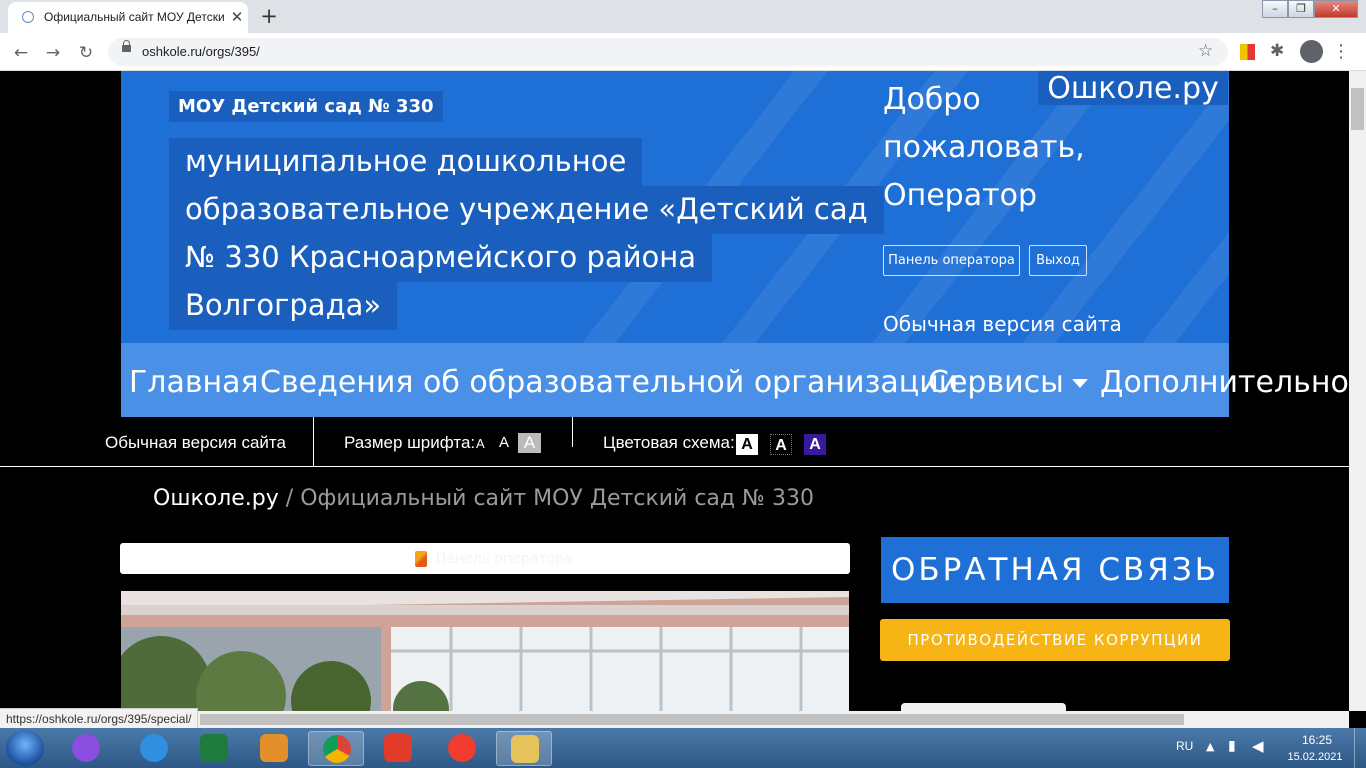 This screenshot has height=768, width=1366. What do you see at coordinates (216, 498) in the screenshot?
I see `breadcrumb-root-link: Ошколе.ру` at bounding box center [216, 498].